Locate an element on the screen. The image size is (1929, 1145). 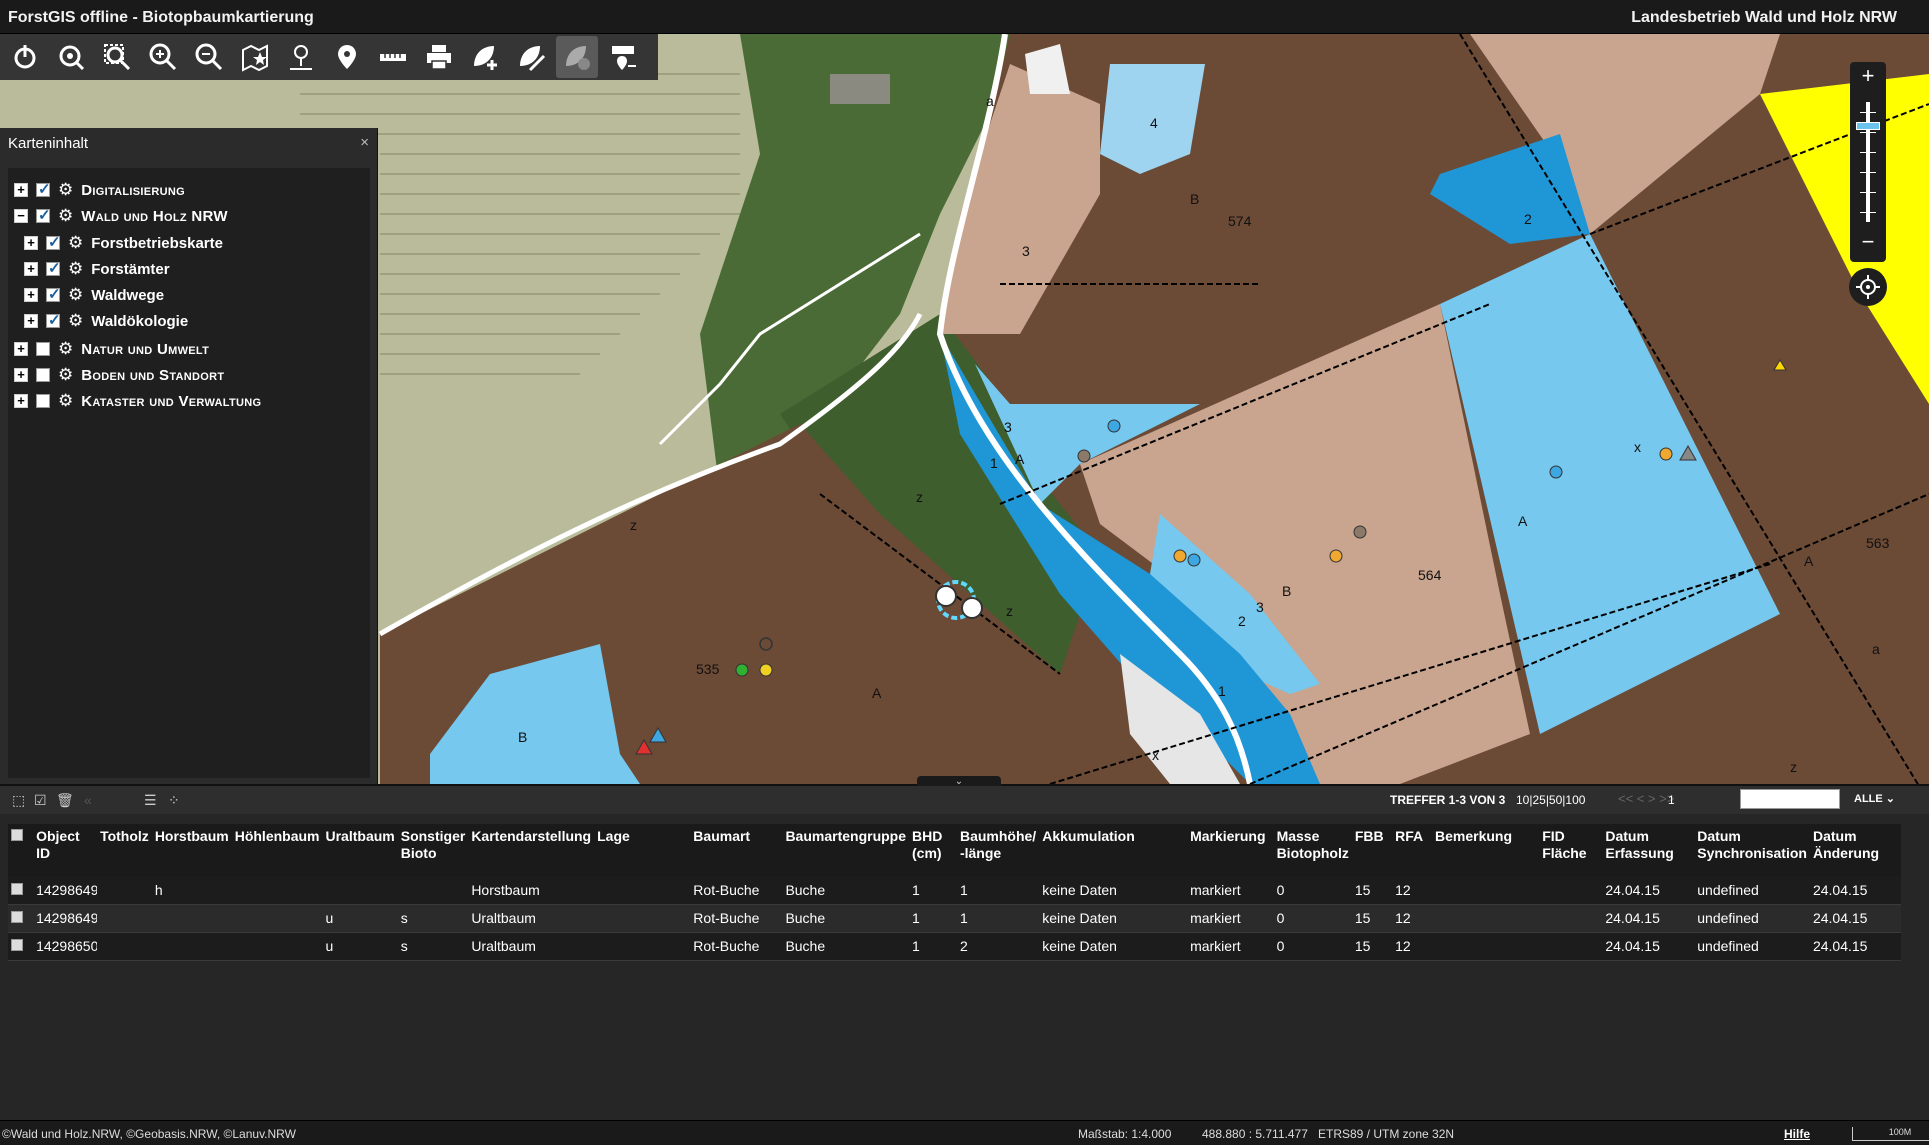
select-all-checkbox is located at coordinates (17, 835).